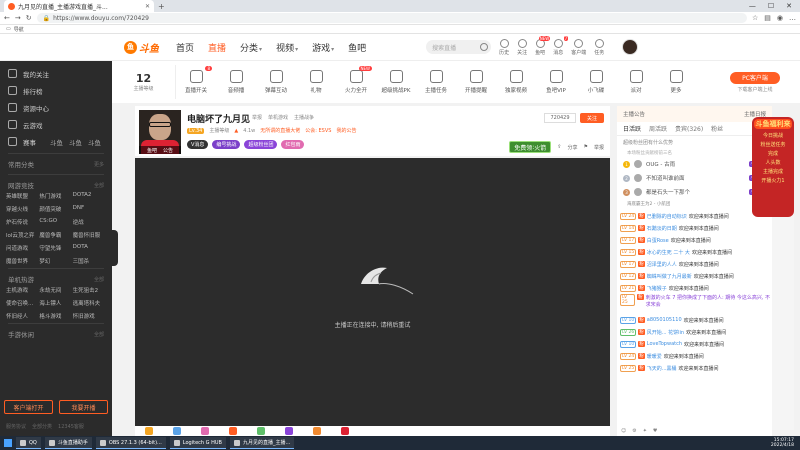 This screenshot has height=450, width=800. I want to click on category-link: 热门游戏, so click(55, 196).